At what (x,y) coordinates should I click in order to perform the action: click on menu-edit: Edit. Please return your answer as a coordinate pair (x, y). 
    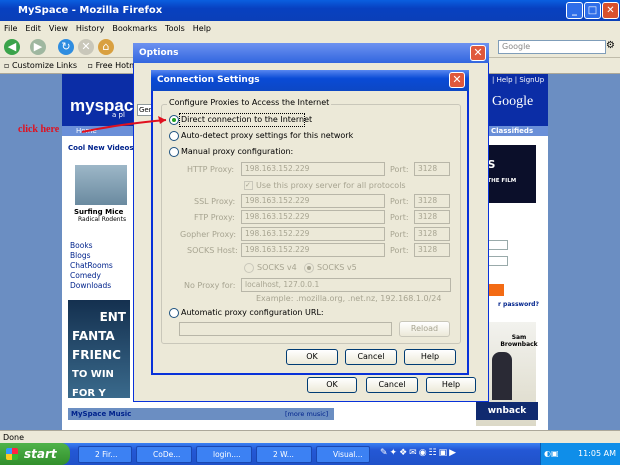
    Looking at the image, I should click on (33, 28).